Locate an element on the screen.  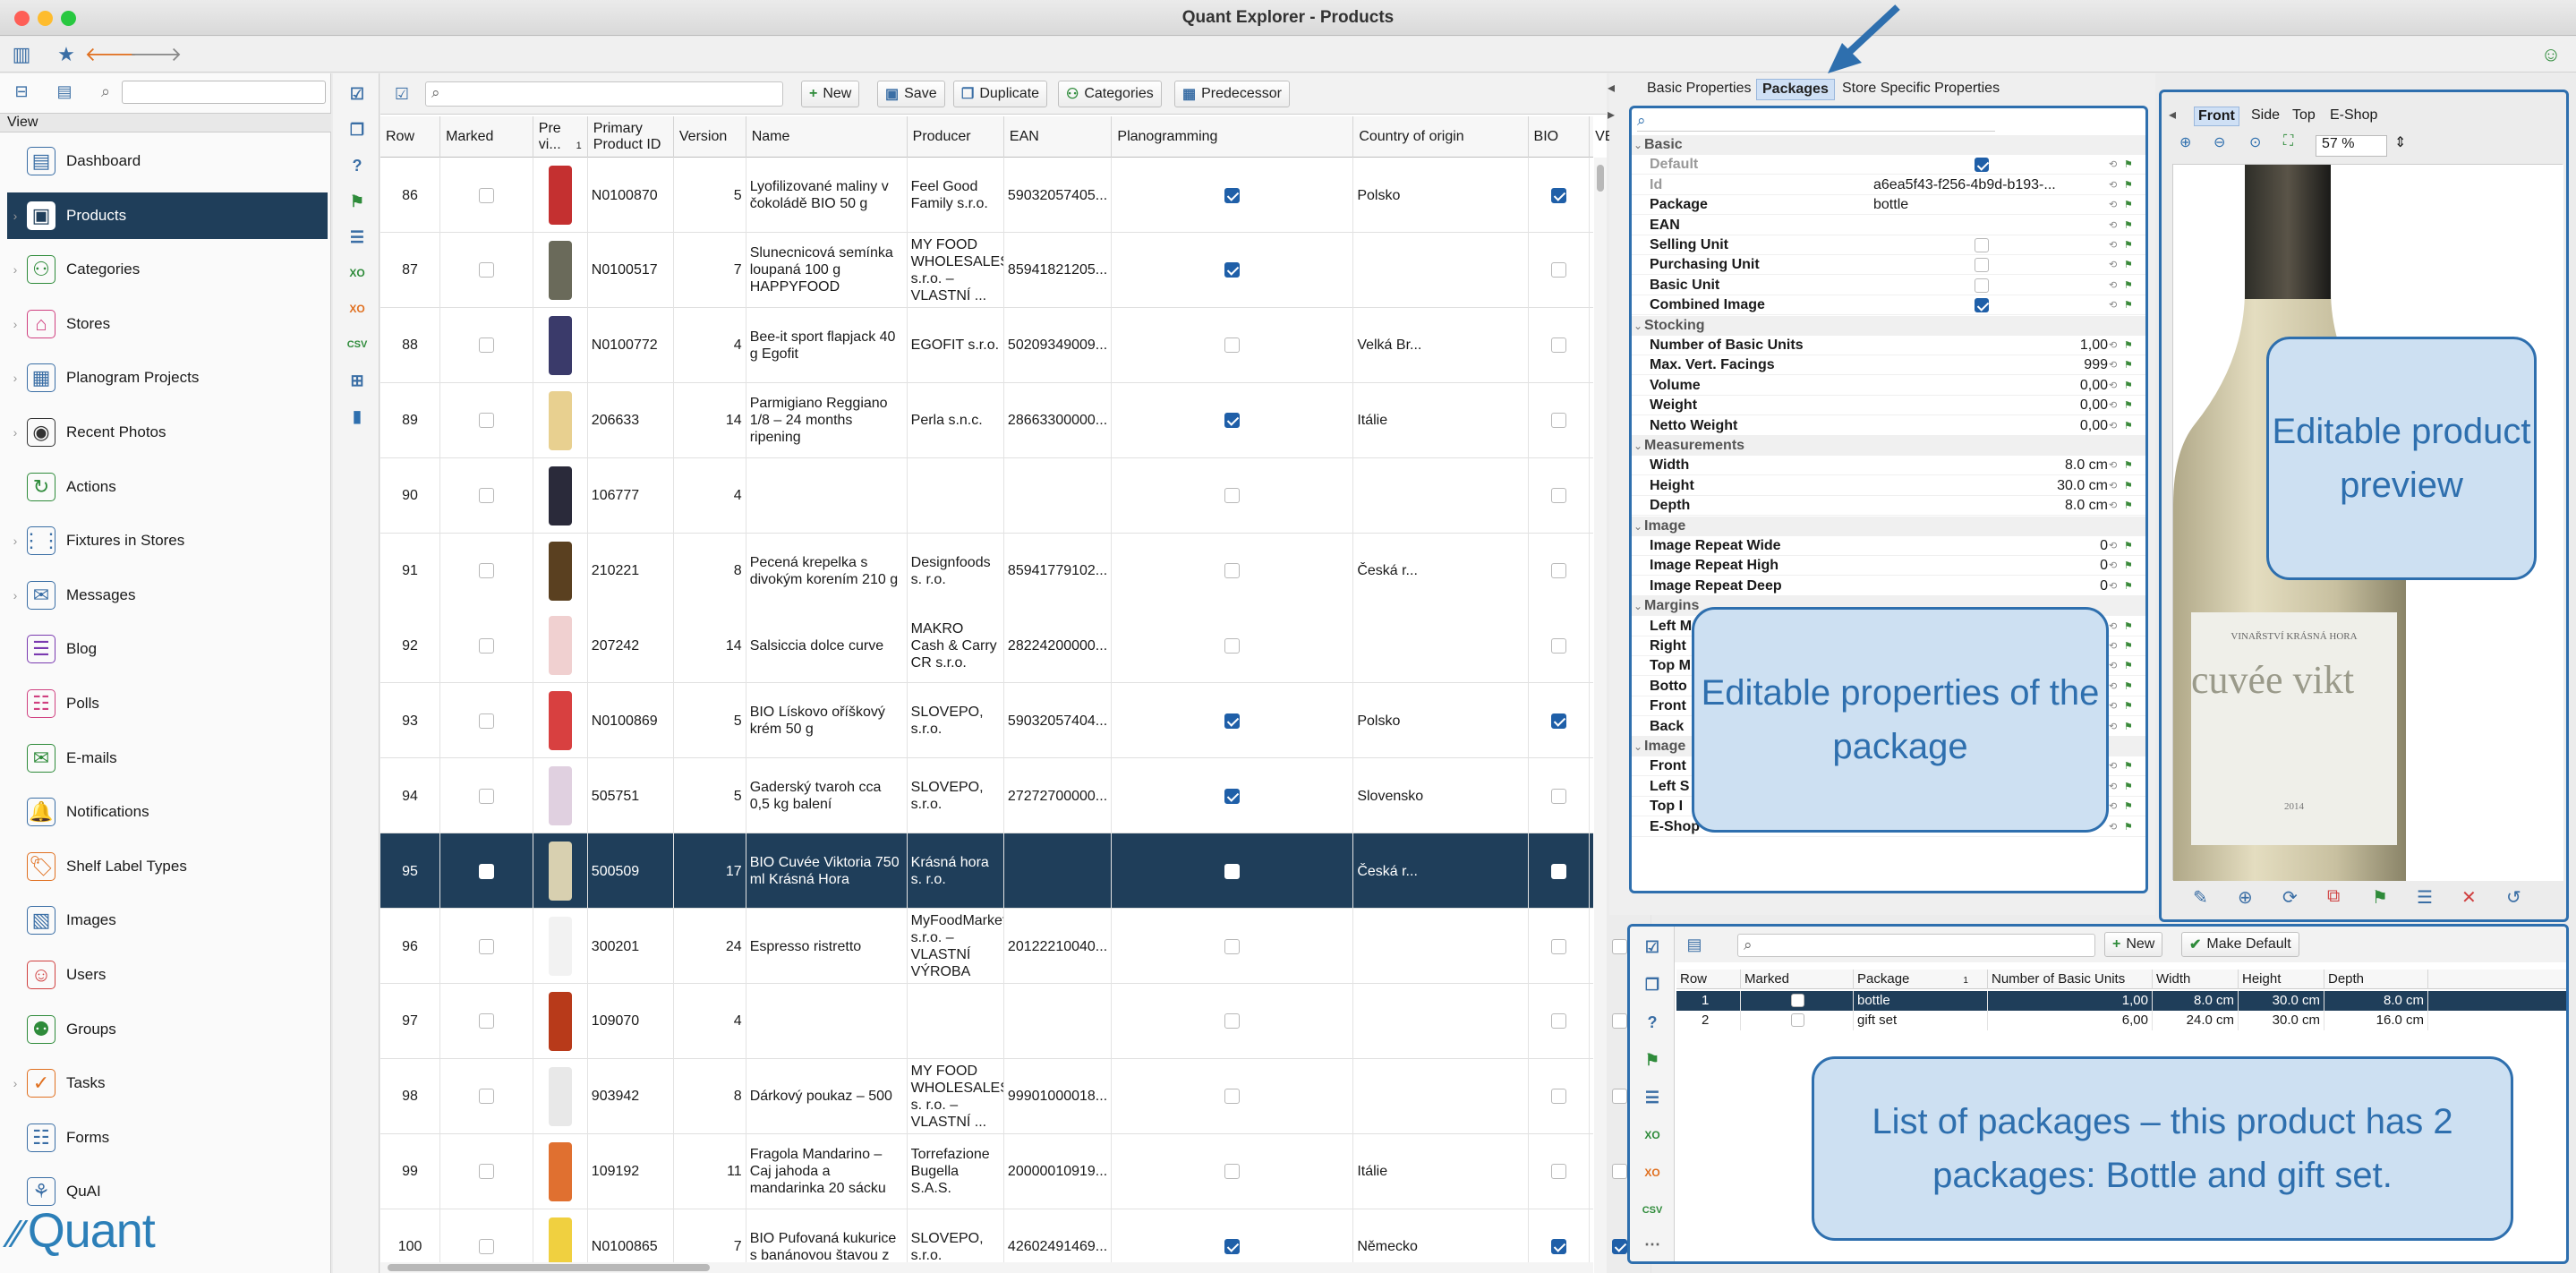
property-row-max-vert-facings: Max. Vert. Facings 999 ⟲ ⚑ is located at coordinates (1888, 365).